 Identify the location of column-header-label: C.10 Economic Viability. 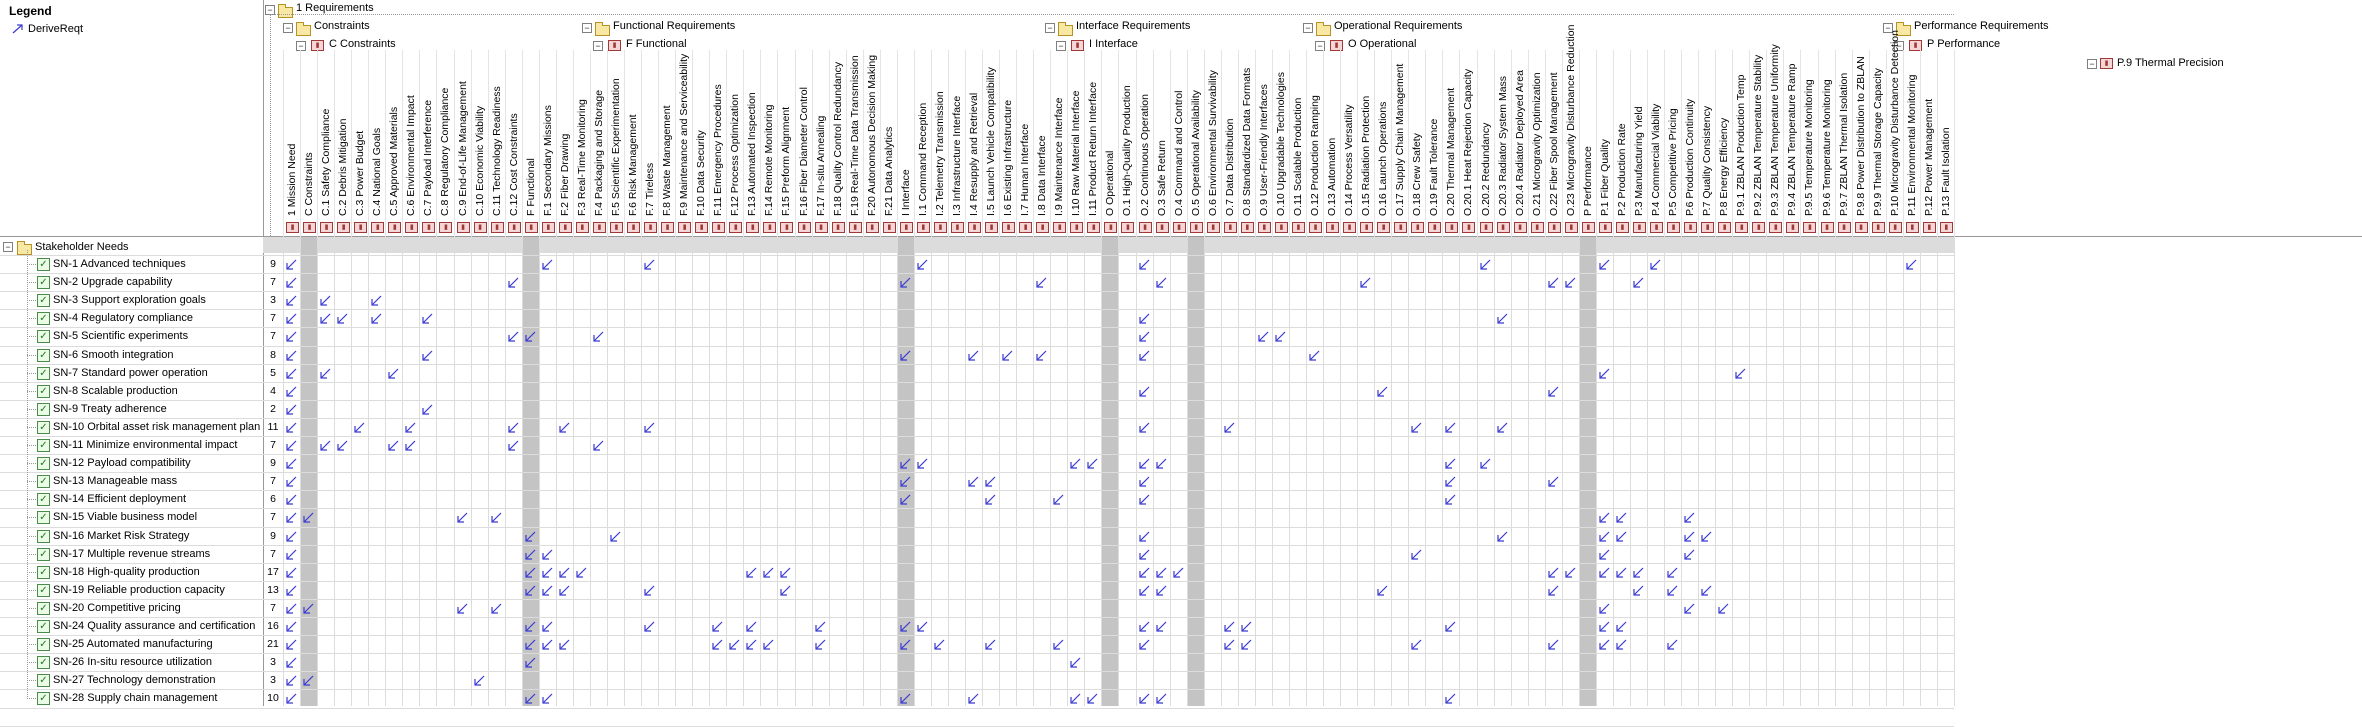
(480, 161).